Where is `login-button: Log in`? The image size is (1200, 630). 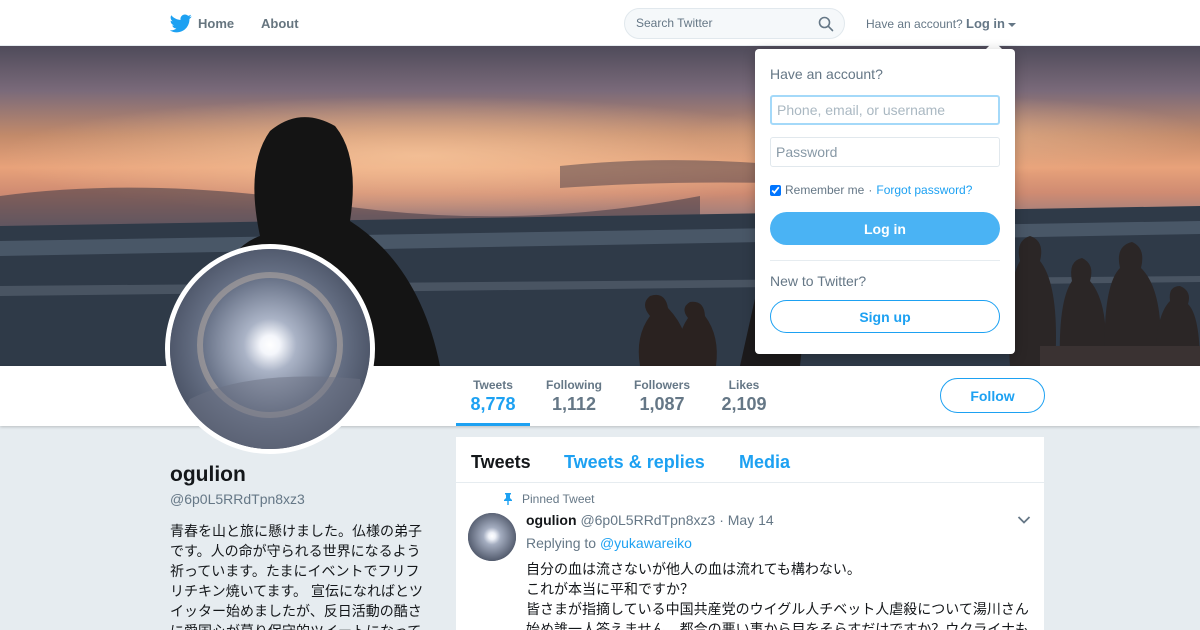
login-button: Log in is located at coordinates (885, 228).